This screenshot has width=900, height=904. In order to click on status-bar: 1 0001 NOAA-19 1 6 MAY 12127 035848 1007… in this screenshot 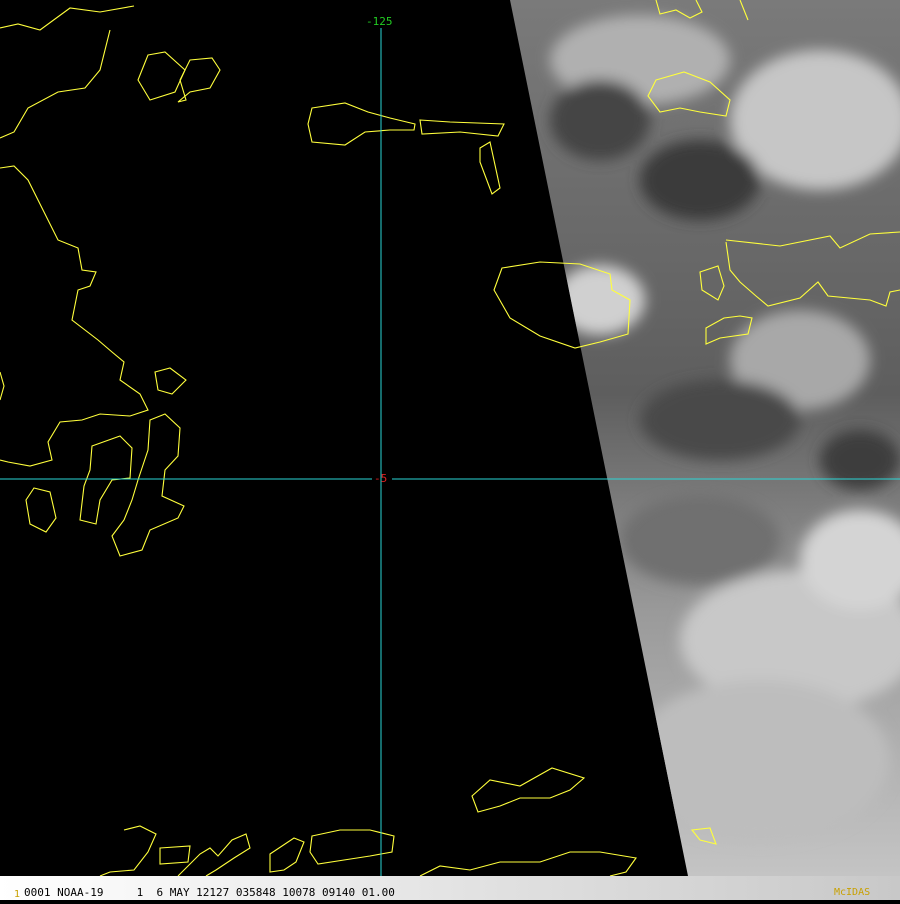, I will do `click(450, 888)`.